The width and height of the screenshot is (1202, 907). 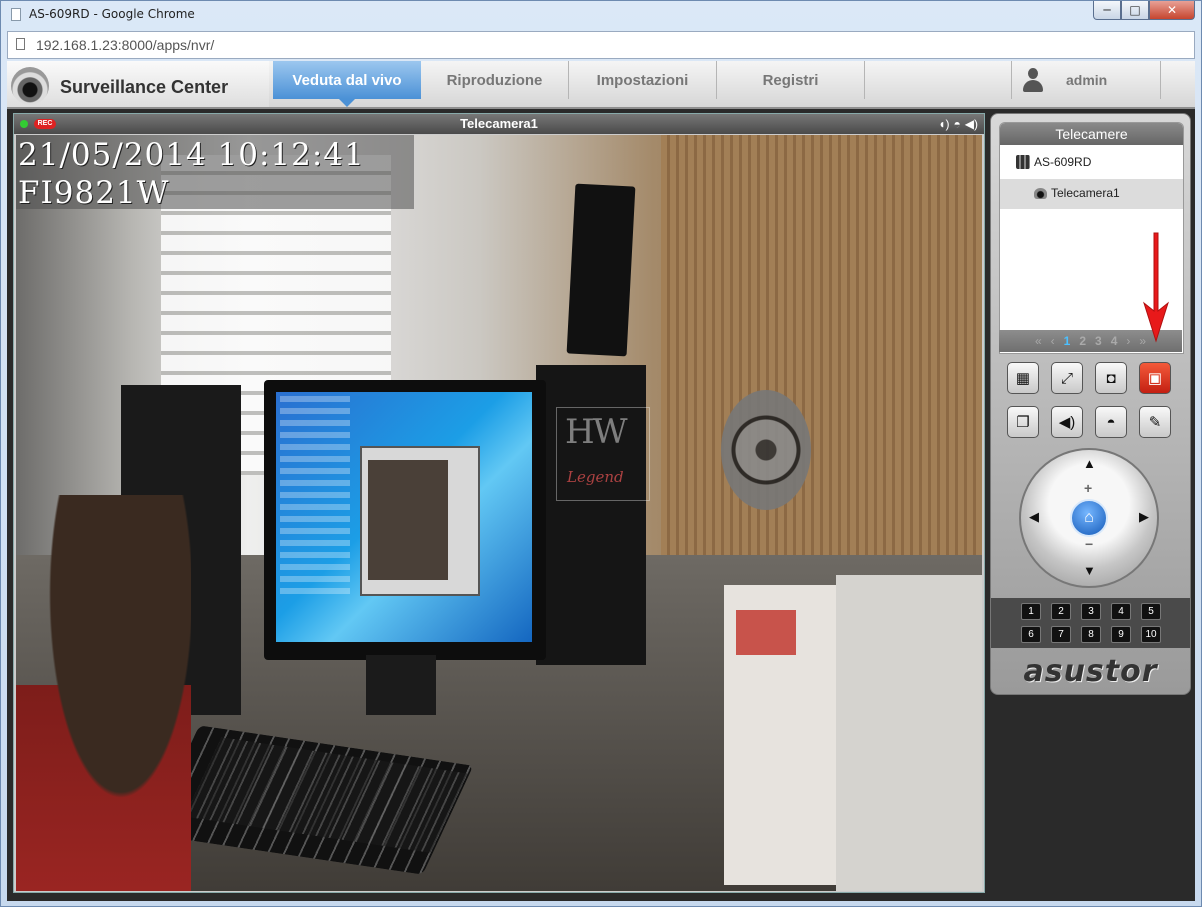 I want to click on preset-button-4: 4, so click(x=1121, y=611).